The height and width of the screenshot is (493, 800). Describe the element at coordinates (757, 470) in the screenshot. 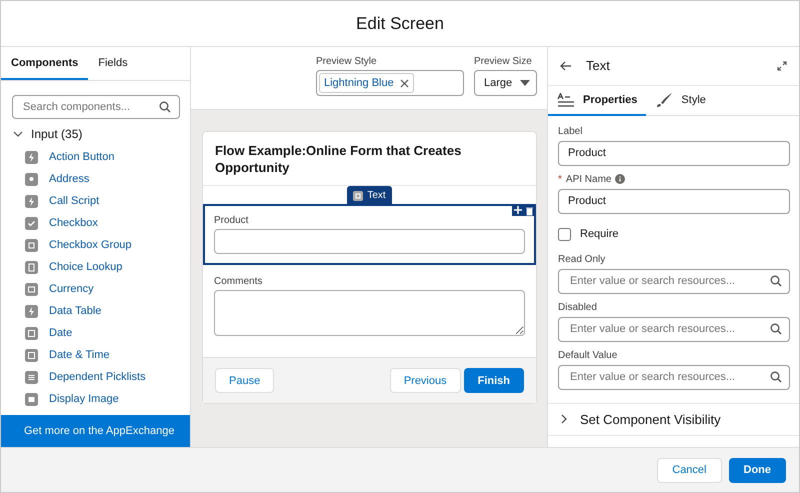

I see `footer-button: Done` at that location.